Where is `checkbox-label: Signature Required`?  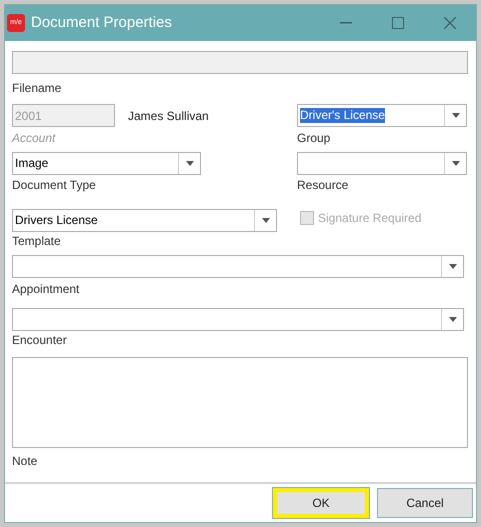
checkbox-label: Signature Required is located at coordinates (370, 218).